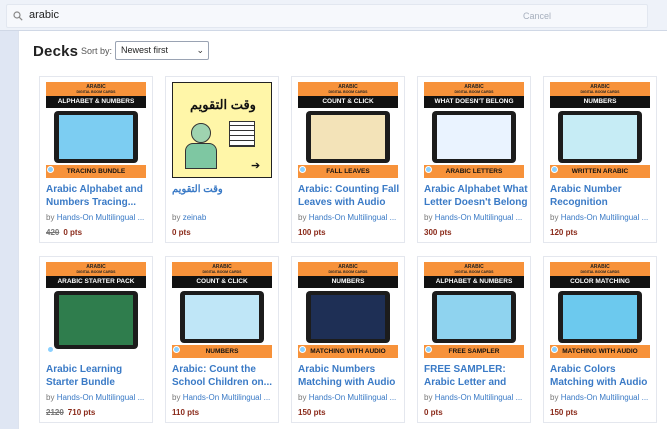  What do you see at coordinates (64, 232) in the screenshot?
I see `deck-price: 420 0 pts` at bounding box center [64, 232].